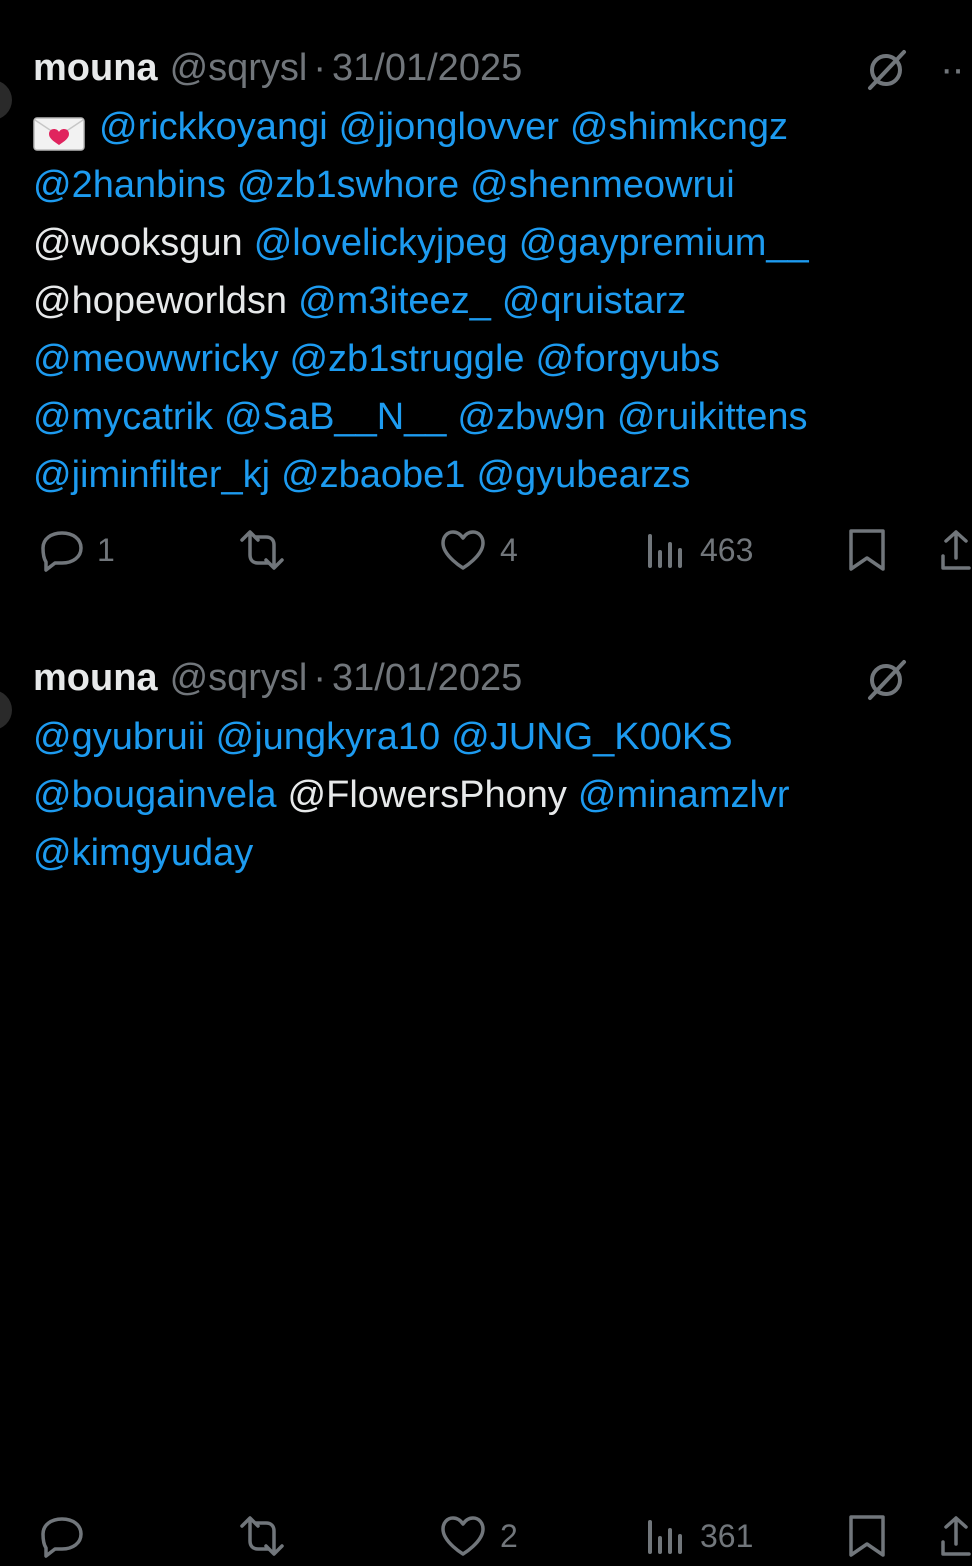 This screenshot has width=972, height=1566. Describe the element at coordinates (155, 359) in the screenshot. I see `mention-link: @meowwricky` at that location.